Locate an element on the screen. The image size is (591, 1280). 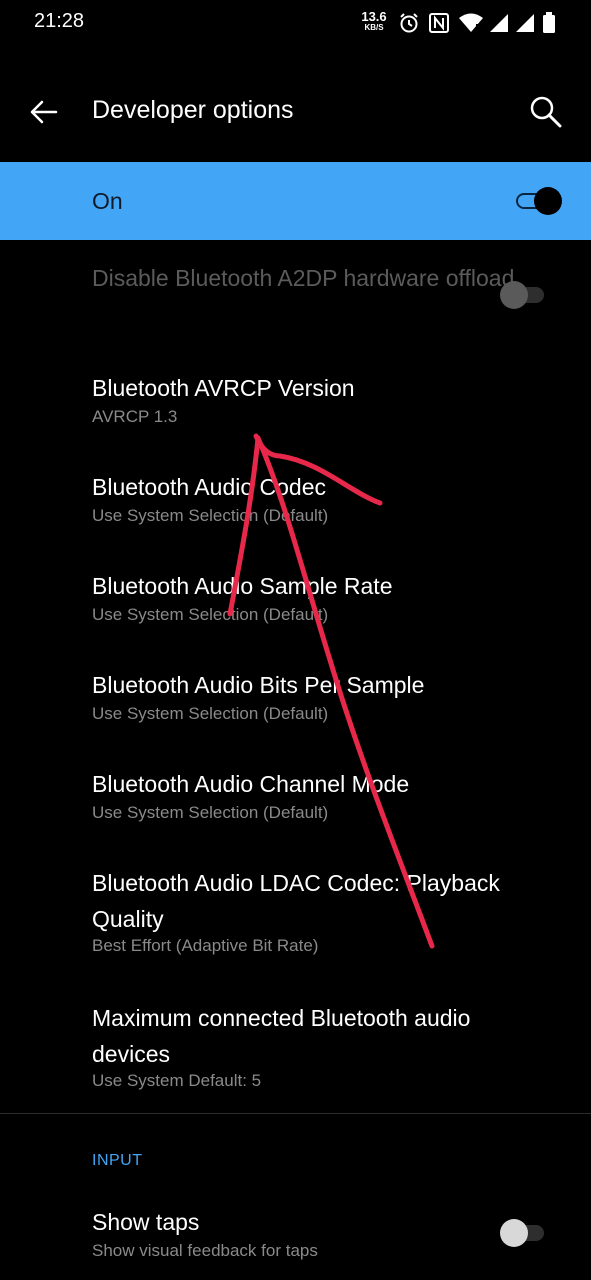
setting-title: Bluetooth AVRCP Version is located at coordinates (223, 388).